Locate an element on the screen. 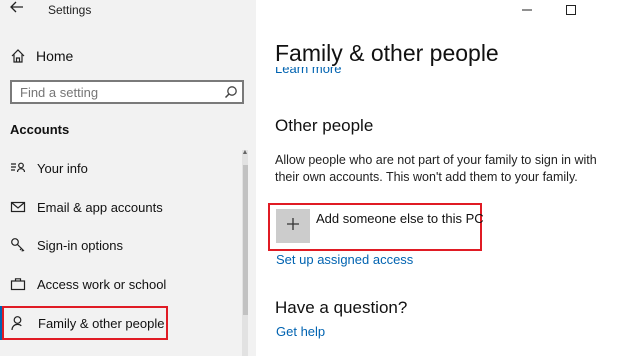 This screenshot has width=644, height=356. mail-icon is located at coordinates (18, 207).